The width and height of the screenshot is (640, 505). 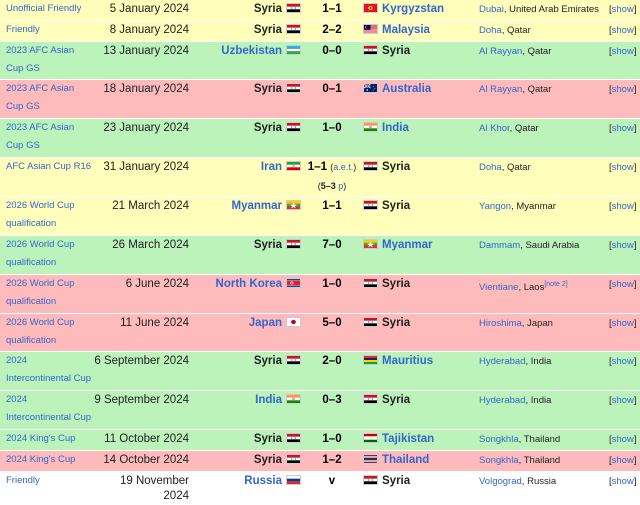 What do you see at coordinates (498, 287) in the screenshot?
I see `venue-city-link: Vientiane` at bounding box center [498, 287].